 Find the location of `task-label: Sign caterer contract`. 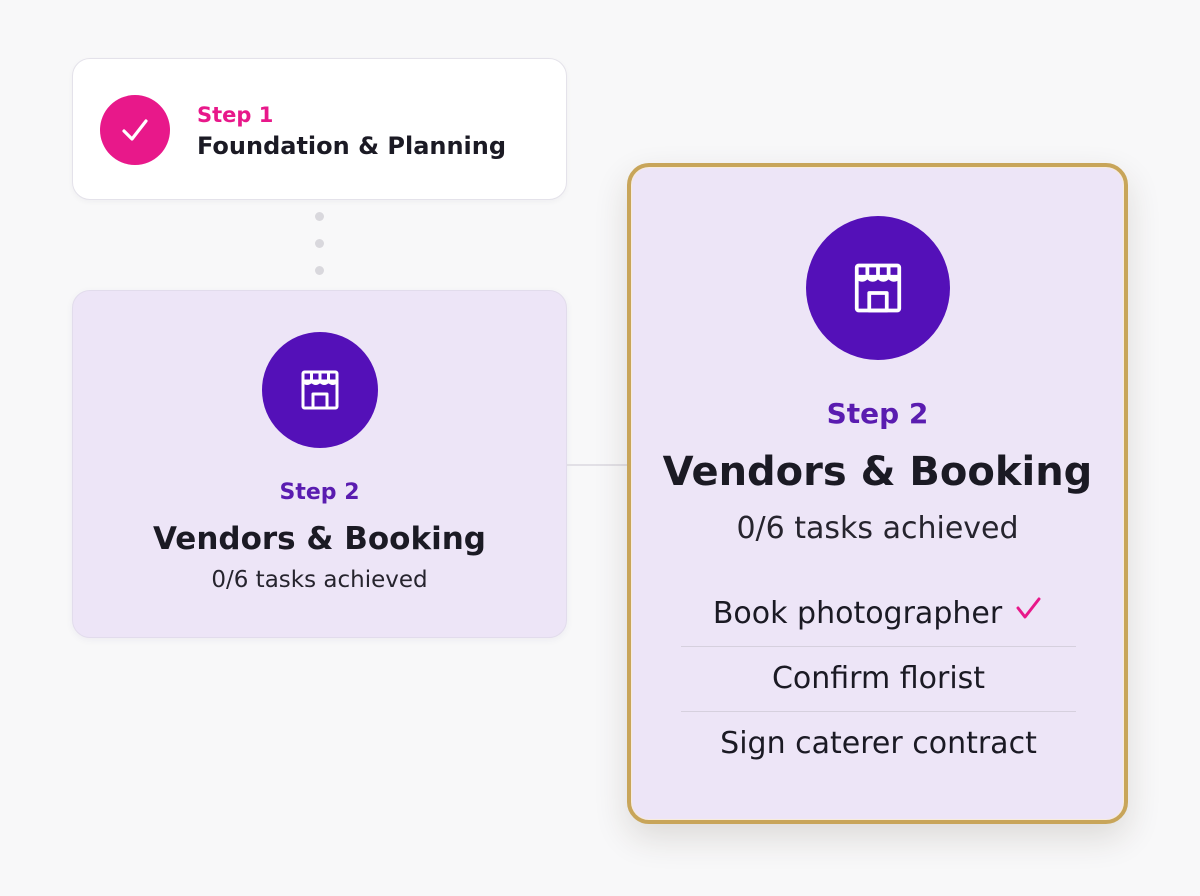

task-label: Sign caterer contract is located at coordinates (878, 743).